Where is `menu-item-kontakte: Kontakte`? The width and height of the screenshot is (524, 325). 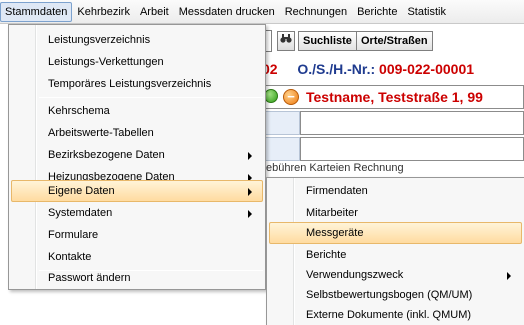 menu-item-kontakte: Kontakte is located at coordinates (137, 257).